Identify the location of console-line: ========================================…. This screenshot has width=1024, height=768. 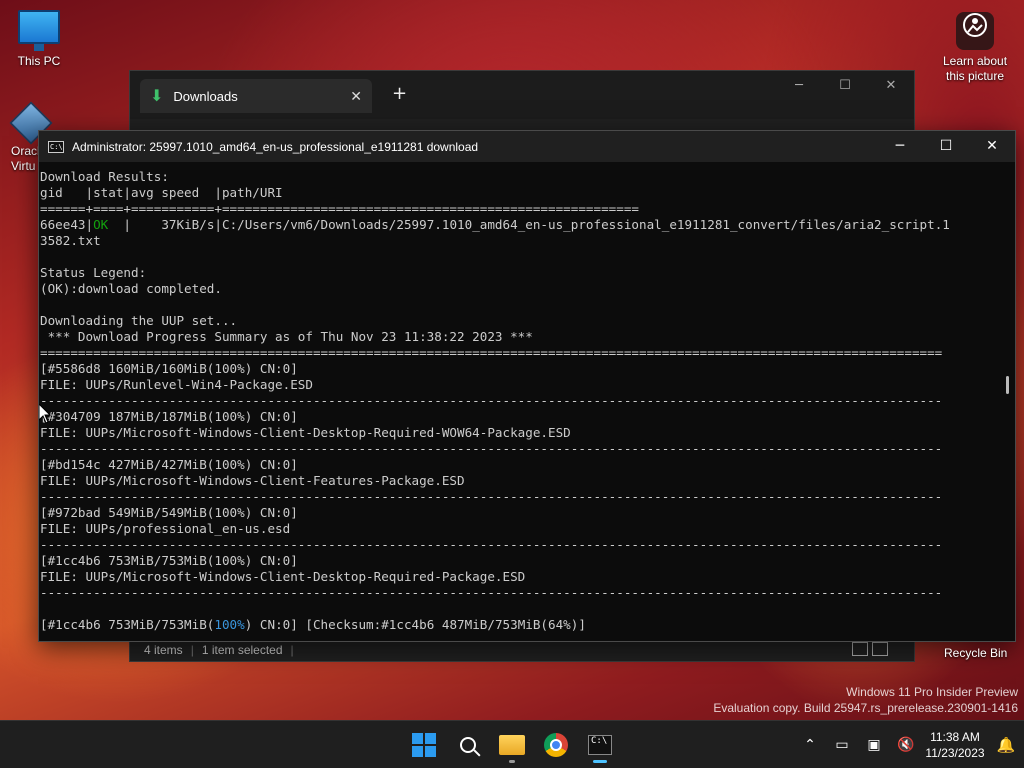
(491, 352).